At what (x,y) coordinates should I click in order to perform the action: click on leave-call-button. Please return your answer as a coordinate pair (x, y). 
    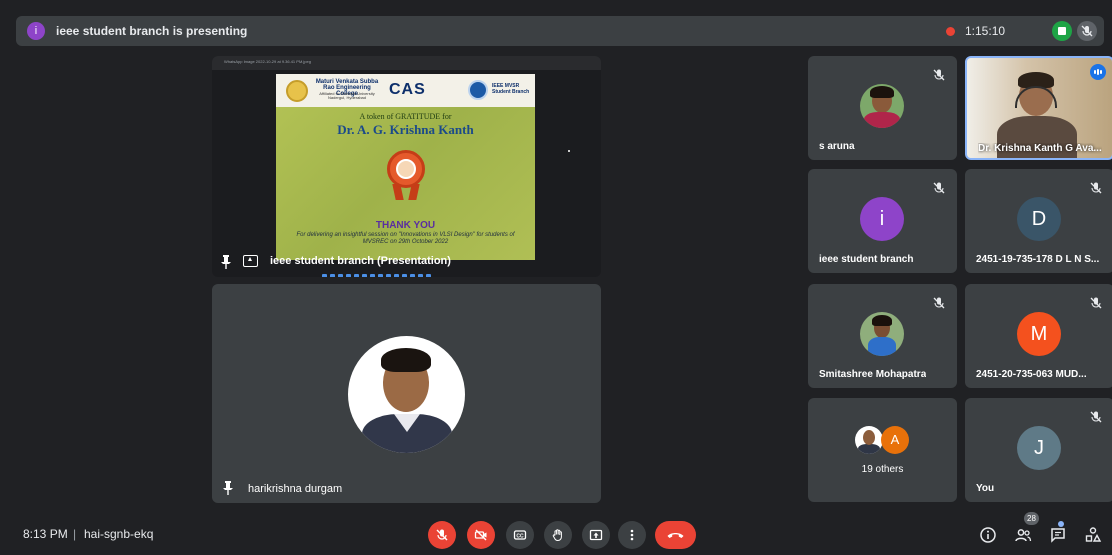
    Looking at the image, I should click on (675, 535).